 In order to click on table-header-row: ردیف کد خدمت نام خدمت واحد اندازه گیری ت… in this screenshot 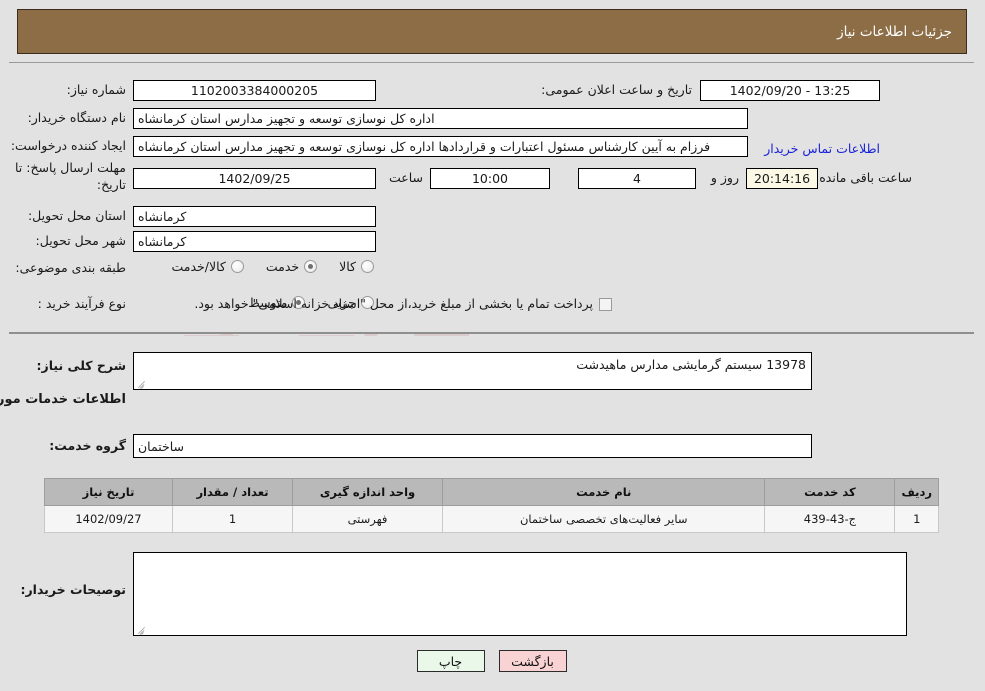, I will do `click(492, 492)`.